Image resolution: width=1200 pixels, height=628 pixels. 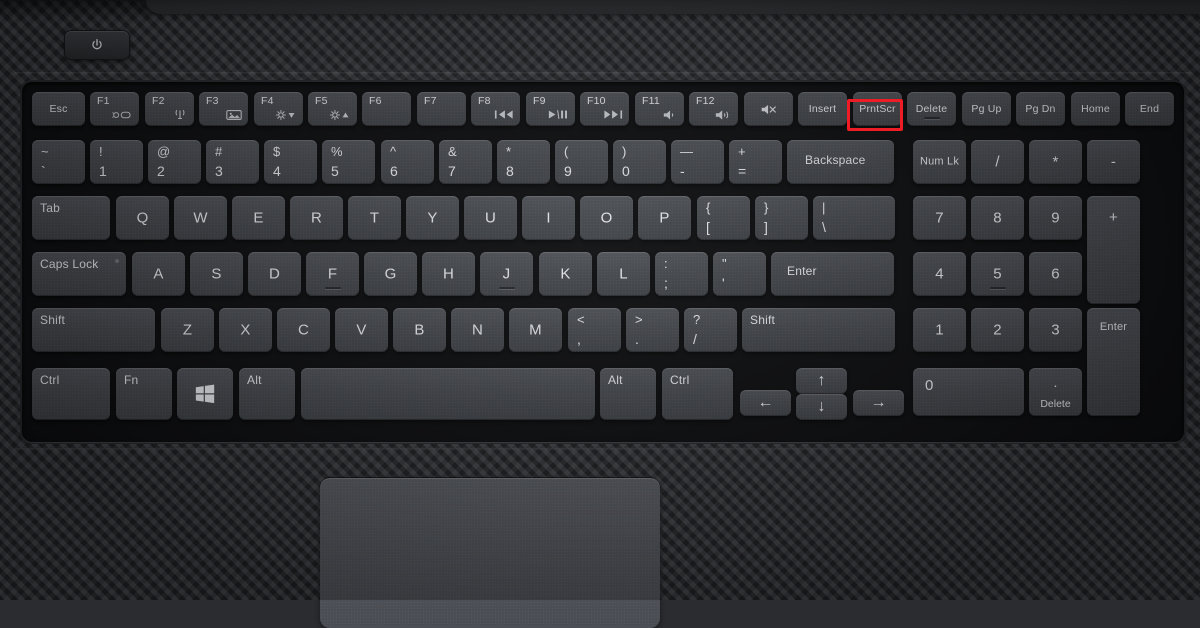 I want to click on key-home: Home, so click(x=1095, y=109).